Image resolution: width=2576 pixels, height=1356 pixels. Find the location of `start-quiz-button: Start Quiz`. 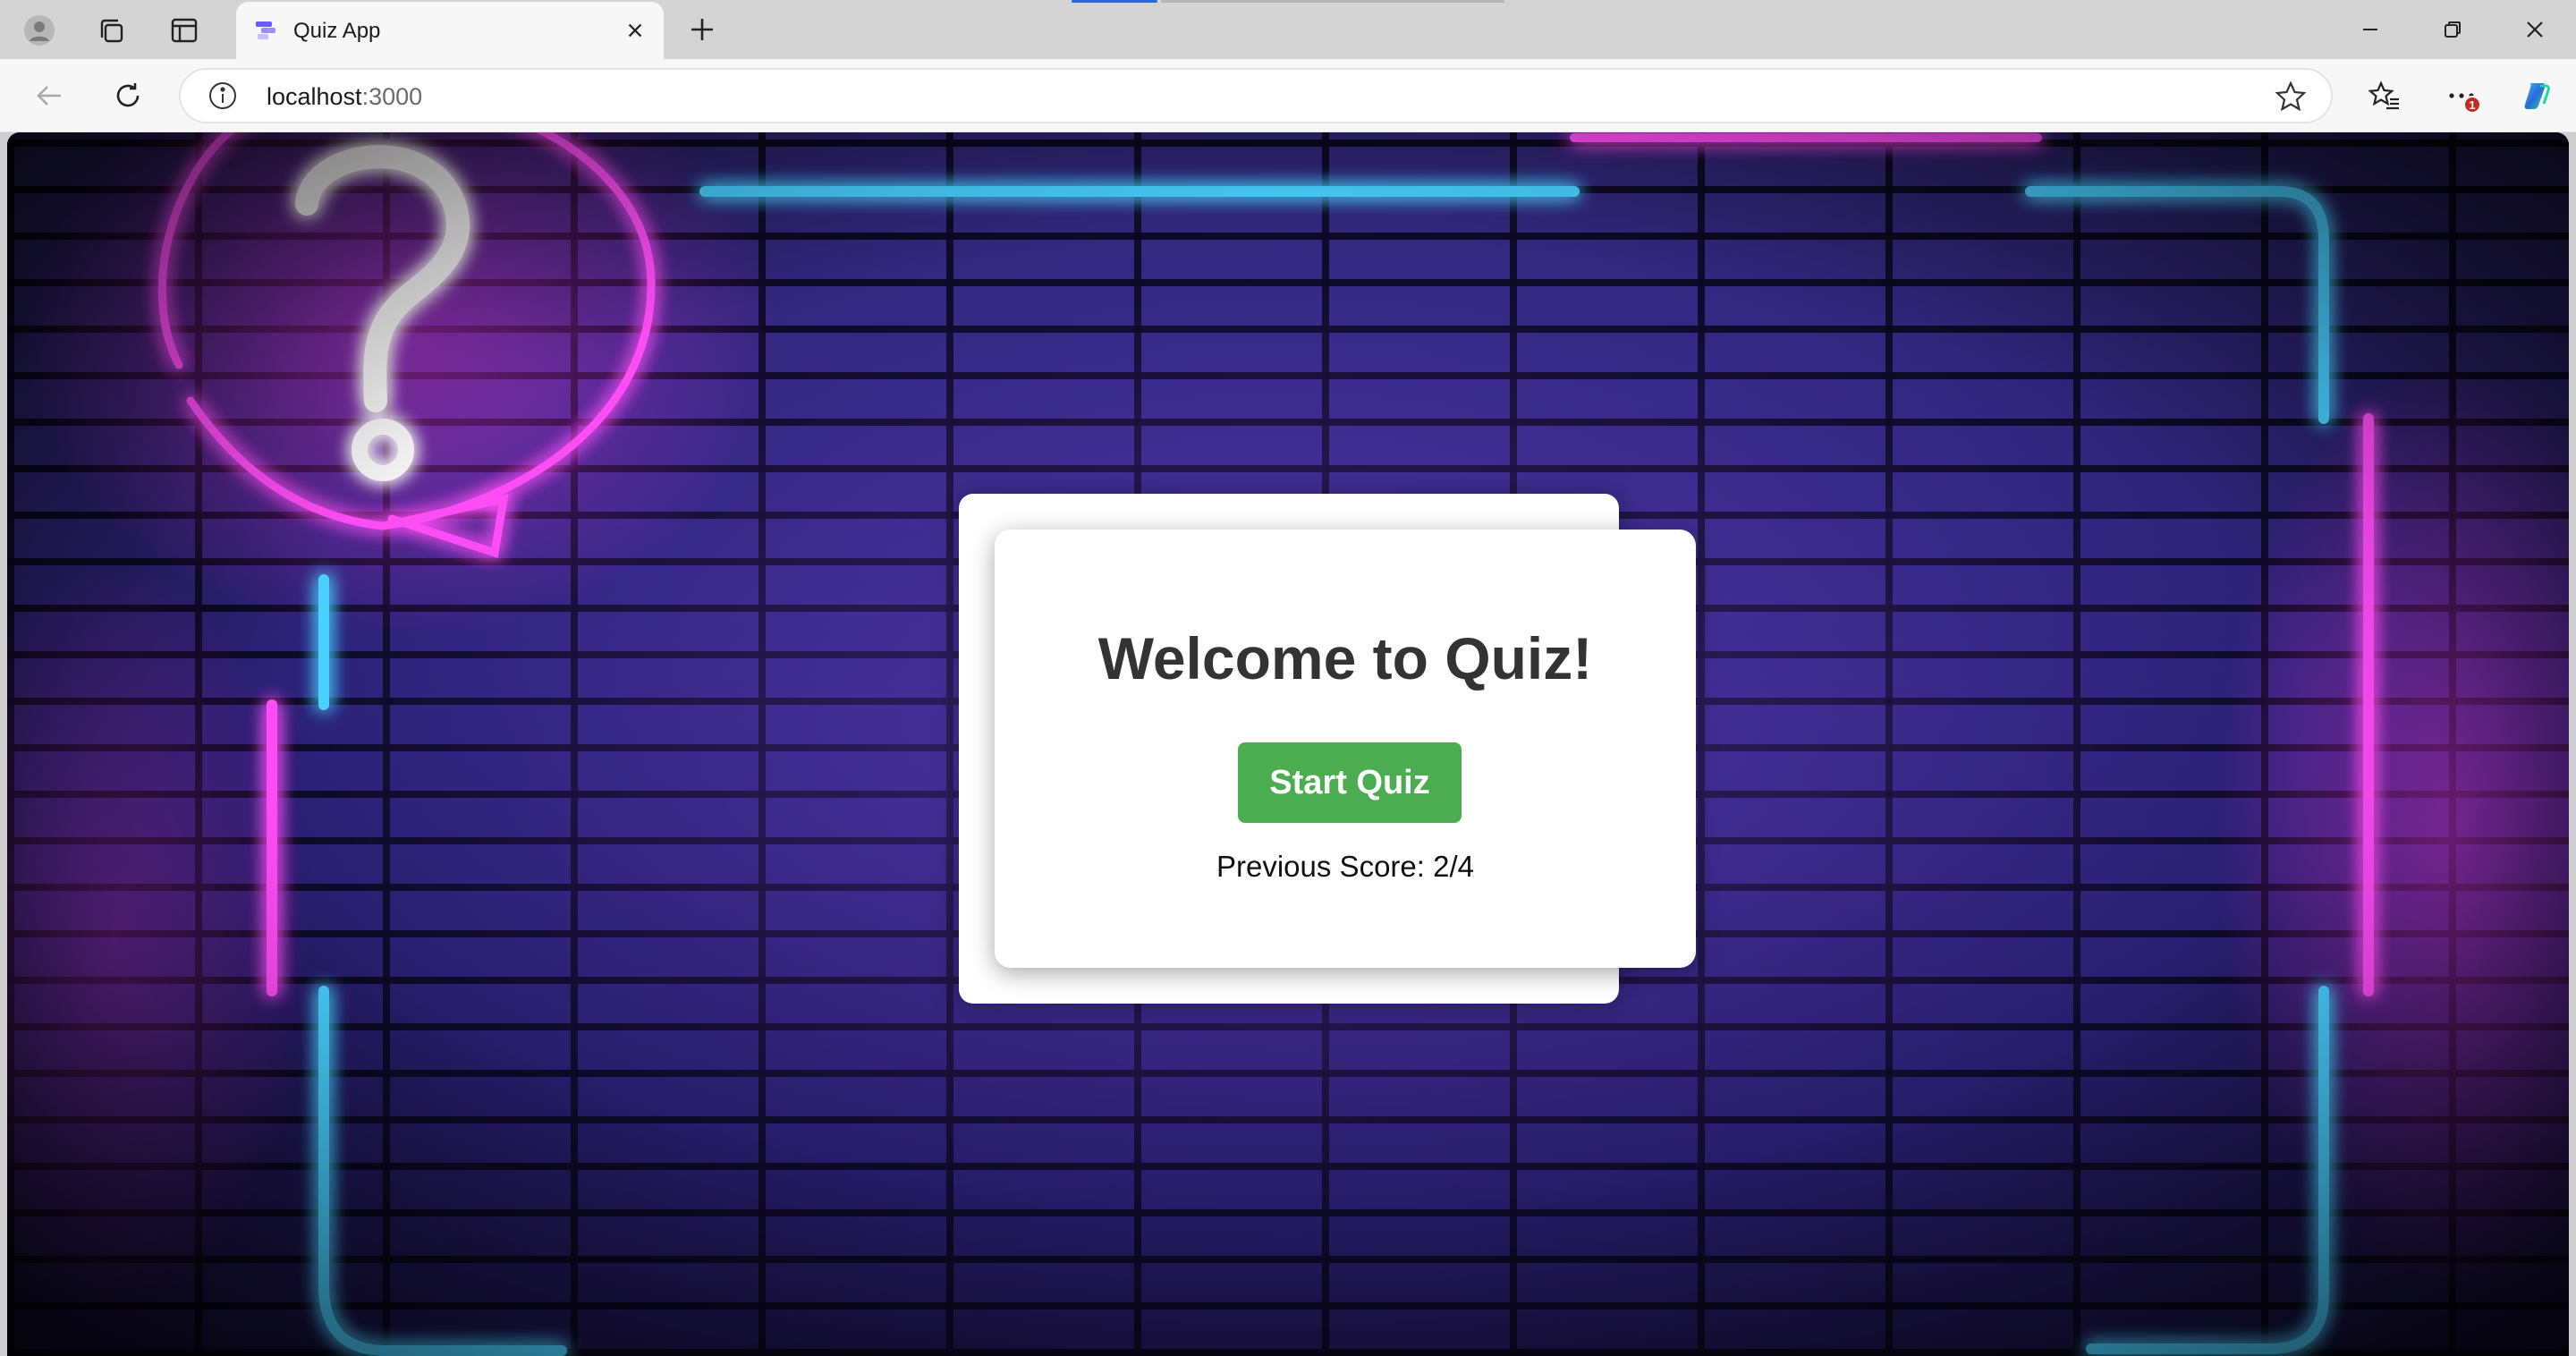

start-quiz-button: Start Quiz is located at coordinates (1350, 783).